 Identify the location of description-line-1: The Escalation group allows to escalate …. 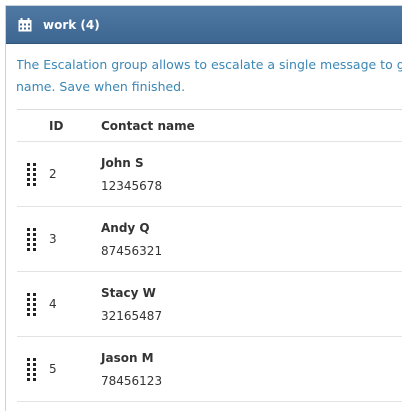
(209, 64).